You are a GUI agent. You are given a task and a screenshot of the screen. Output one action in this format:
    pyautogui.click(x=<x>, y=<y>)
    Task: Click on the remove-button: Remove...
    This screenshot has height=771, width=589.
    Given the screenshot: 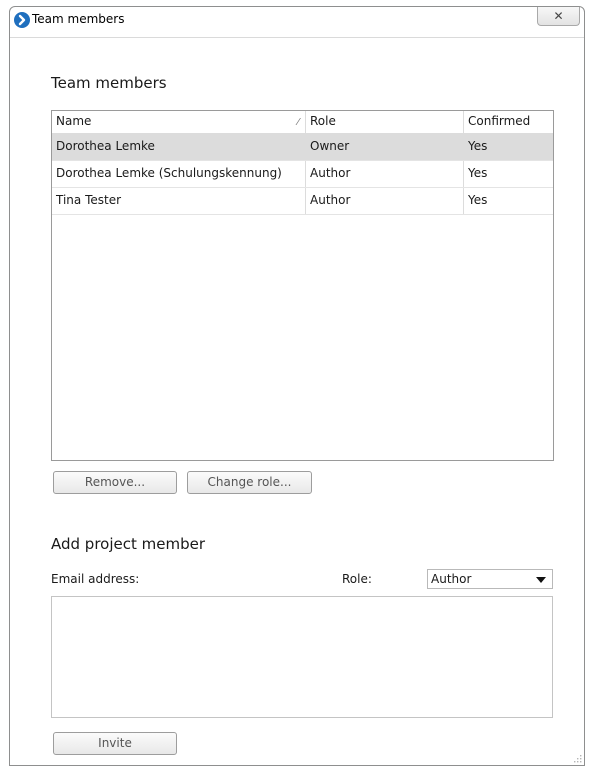 What is the action you would take?
    pyautogui.click(x=115, y=482)
    